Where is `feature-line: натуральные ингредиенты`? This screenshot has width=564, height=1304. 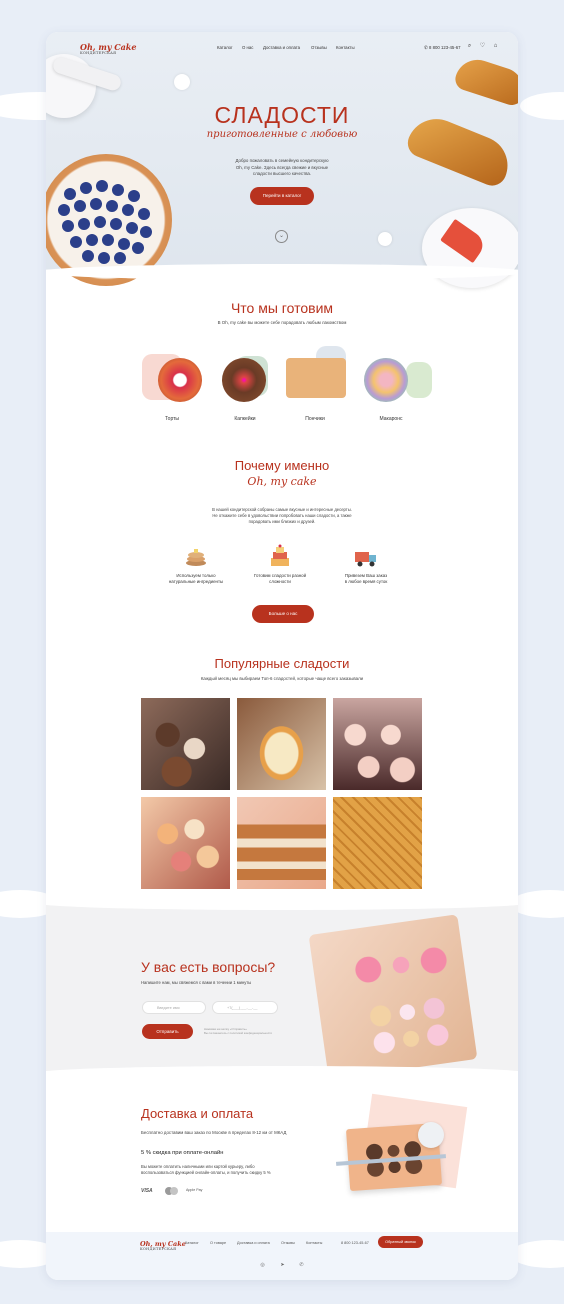
feature-line: натуральные ингредиенты is located at coordinates (196, 581).